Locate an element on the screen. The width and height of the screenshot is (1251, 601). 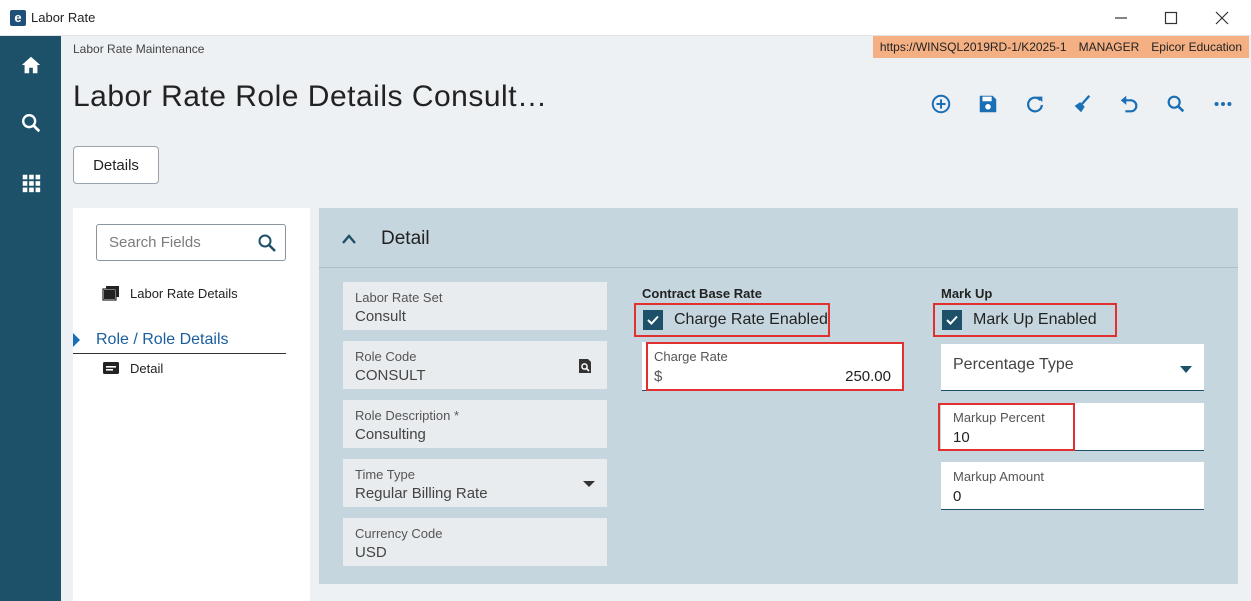
expanded-caret-icon is located at coordinates (76, 340).